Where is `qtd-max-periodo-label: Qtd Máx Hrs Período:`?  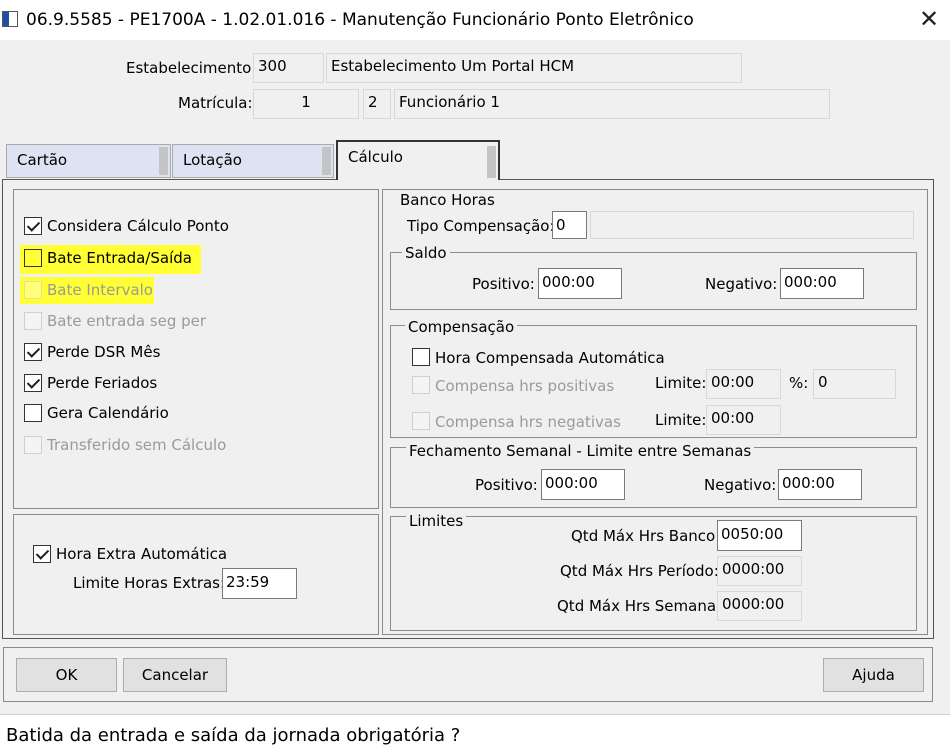 qtd-max-periodo-label: Qtd Máx Hrs Período: is located at coordinates (639, 571).